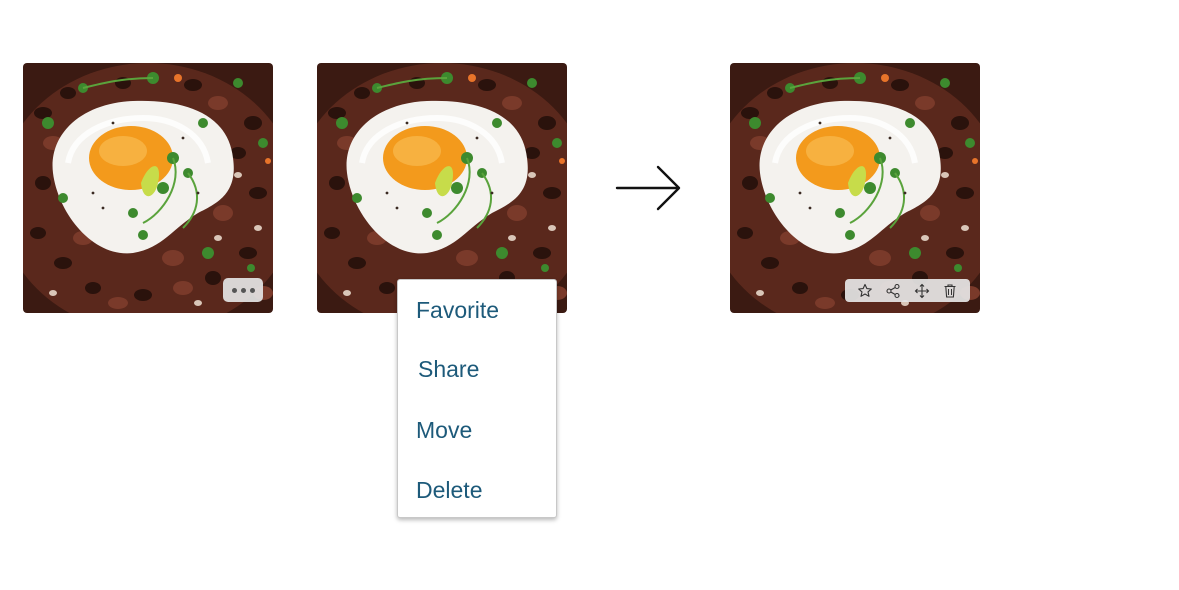  What do you see at coordinates (457, 310) in the screenshot?
I see `menu-item-favorite: Favorite` at bounding box center [457, 310].